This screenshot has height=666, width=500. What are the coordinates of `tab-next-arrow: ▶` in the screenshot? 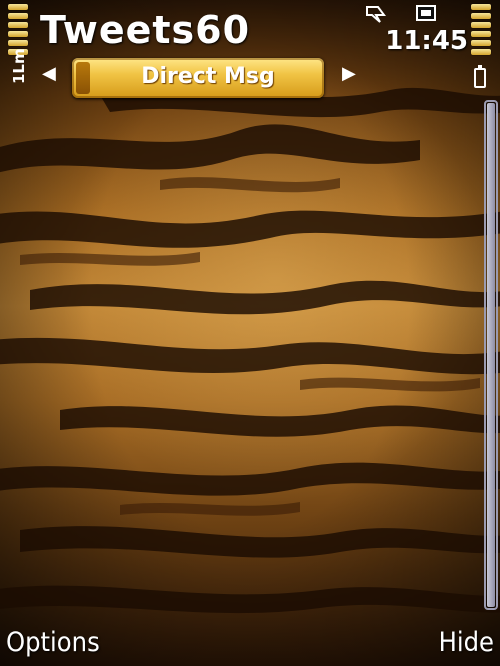 It's located at (349, 73).